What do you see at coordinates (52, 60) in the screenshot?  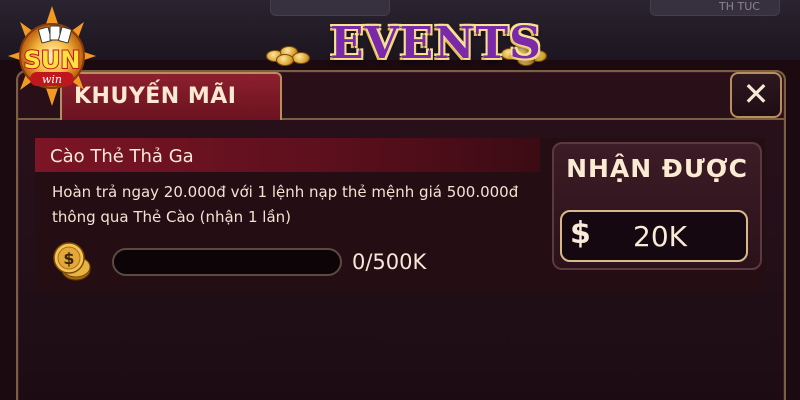 I see `logo-text: SUN` at bounding box center [52, 60].